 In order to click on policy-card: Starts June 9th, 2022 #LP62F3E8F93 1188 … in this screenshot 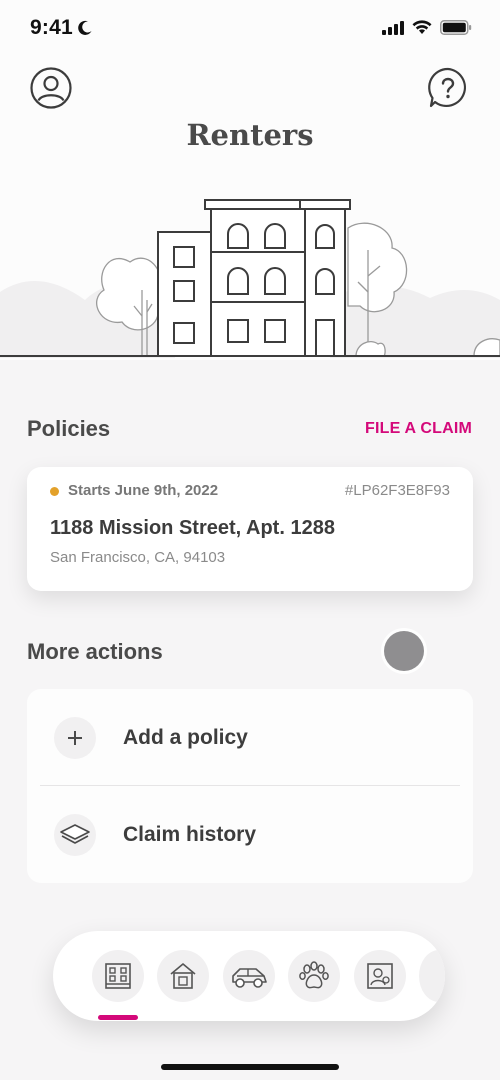, I will do `click(250, 529)`.